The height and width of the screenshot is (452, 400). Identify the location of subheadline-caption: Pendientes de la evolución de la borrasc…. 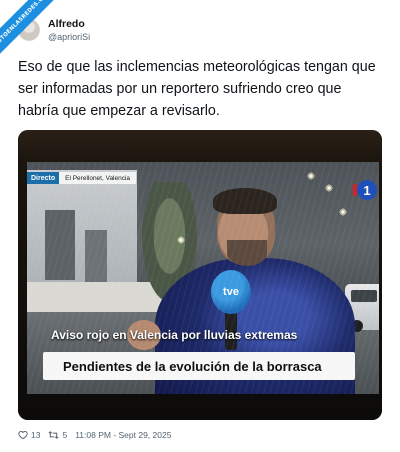
(199, 366).